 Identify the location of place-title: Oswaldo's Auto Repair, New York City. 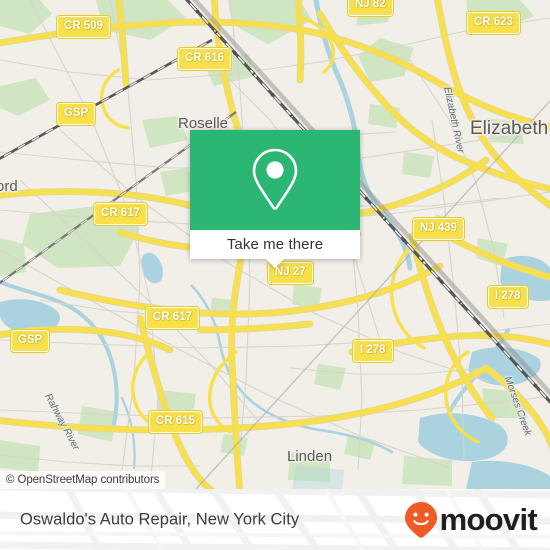
(160, 519).